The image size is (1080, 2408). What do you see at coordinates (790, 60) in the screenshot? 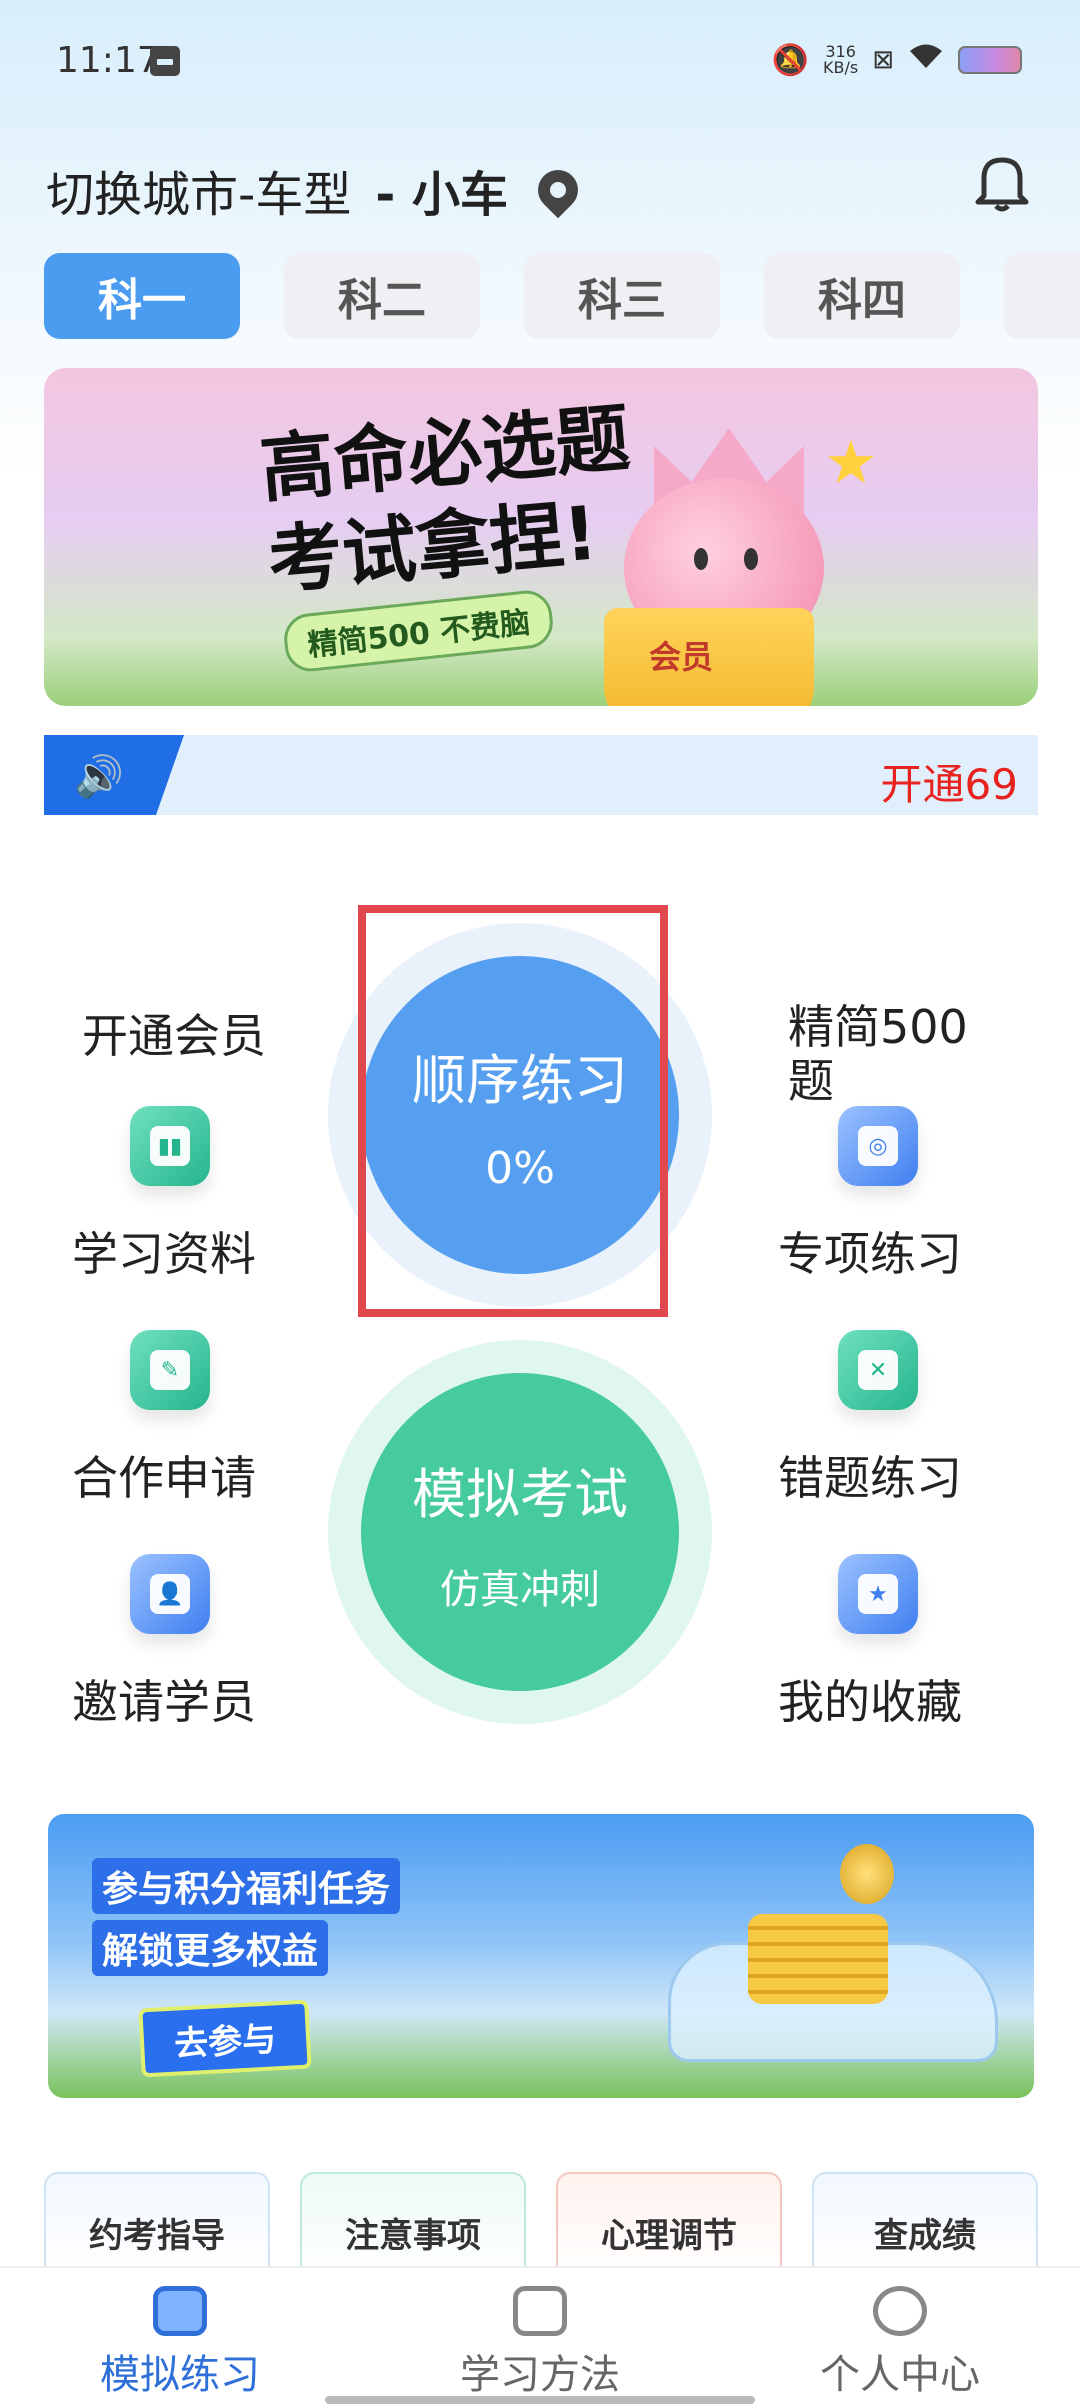
I see `mute-bell-icon: 🔕` at bounding box center [790, 60].